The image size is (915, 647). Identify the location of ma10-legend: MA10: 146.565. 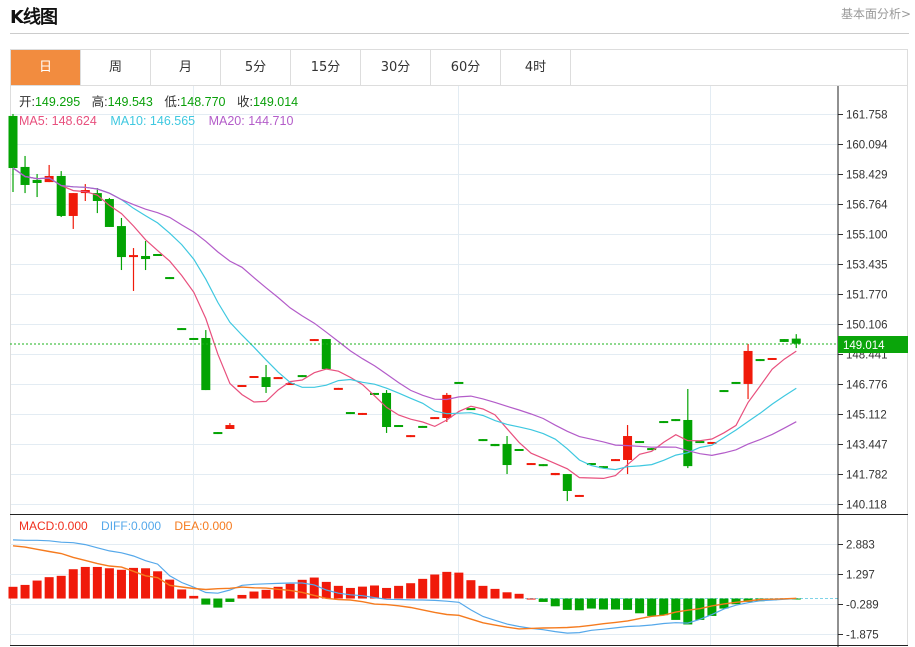
(152, 121).